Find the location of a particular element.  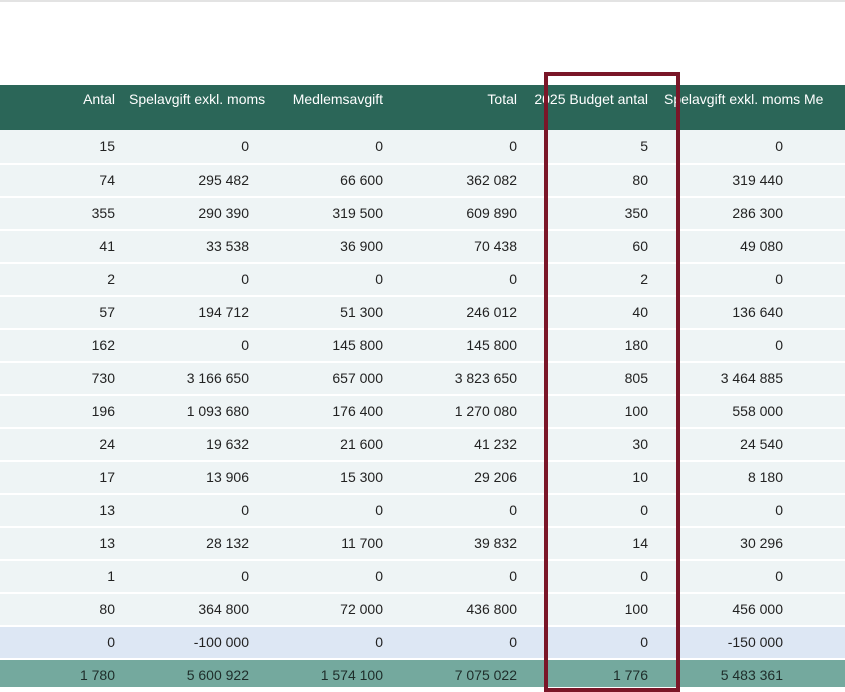

cell-budget-spelavgift: 24 540 is located at coordinates (761, 444).